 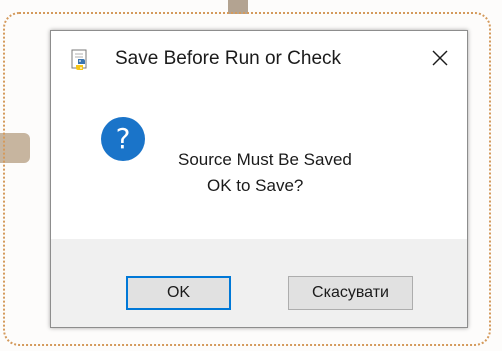 I want to click on ok-button-label: OK, so click(x=178, y=292).